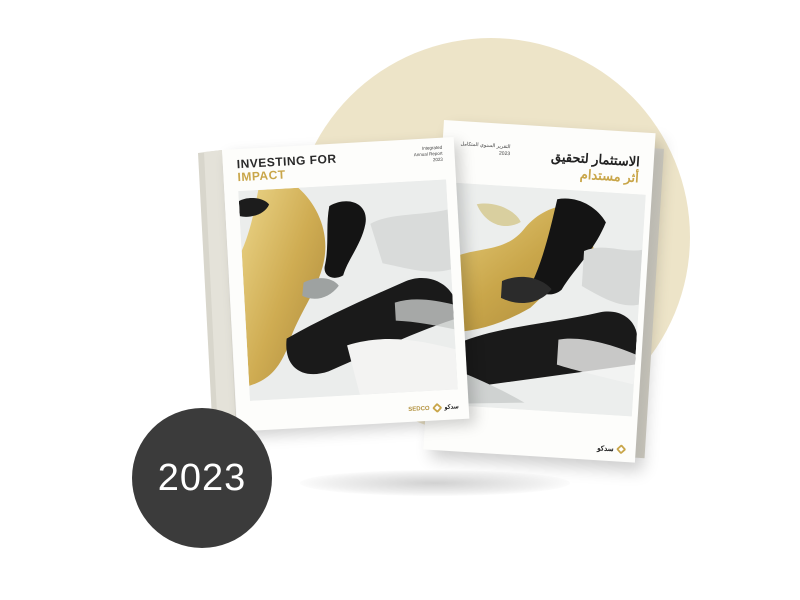 Image resolution: width=800 pixels, height=600 pixels. Describe the element at coordinates (451, 407) in the screenshot. I see `english-brand-arabic-text: سدكو` at that location.